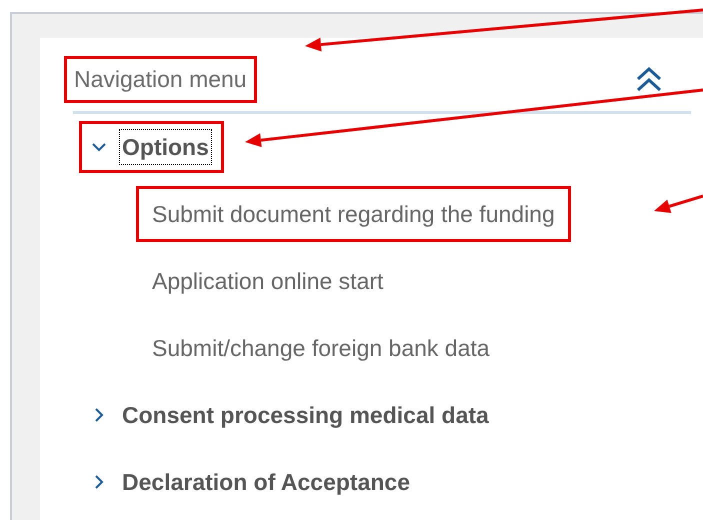 The image size is (703, 520). What do you see at coordinates (268, 281) in the screenshot?
I see `nav-link: Application online start` at bounding box center [268, 281].